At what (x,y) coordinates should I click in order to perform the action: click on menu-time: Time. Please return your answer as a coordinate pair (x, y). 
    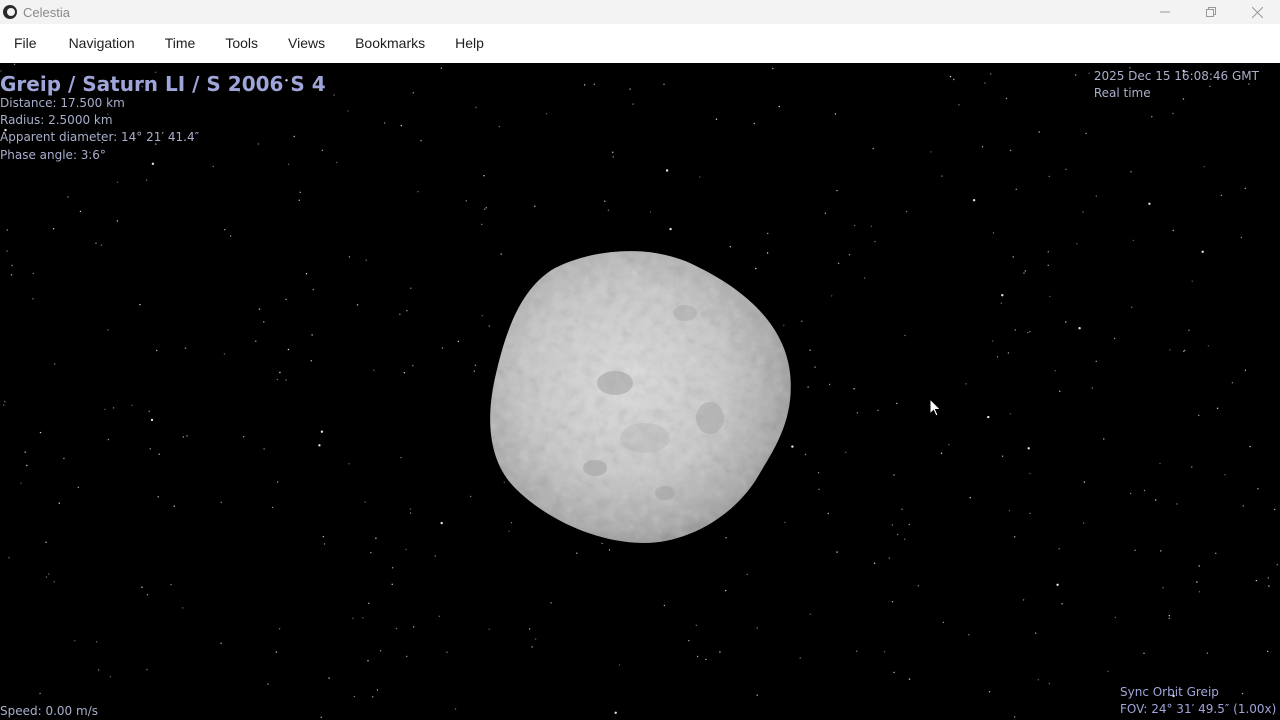
    Looking at the image, I should click on (181, 43).